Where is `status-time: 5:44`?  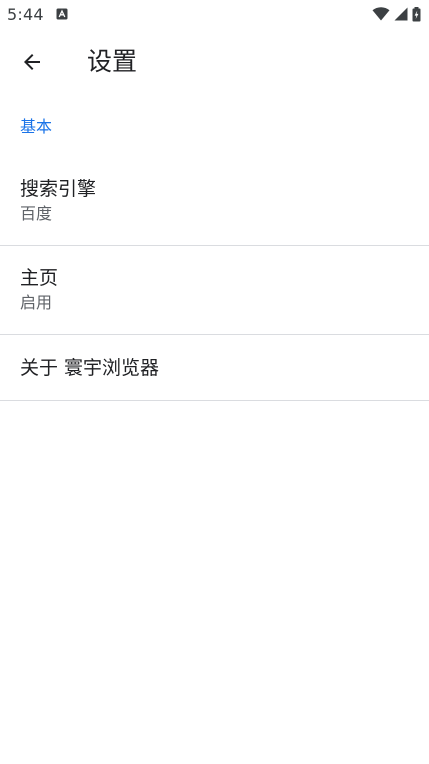
status-time: 5:44 is located at coordinates (25, 14).